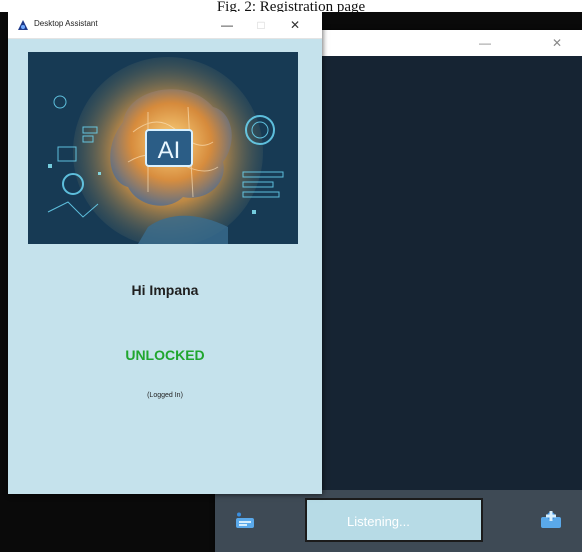  Describe the element at coordinates (227, 25) in the screenshot. I see `minimize-button: —` at that location.